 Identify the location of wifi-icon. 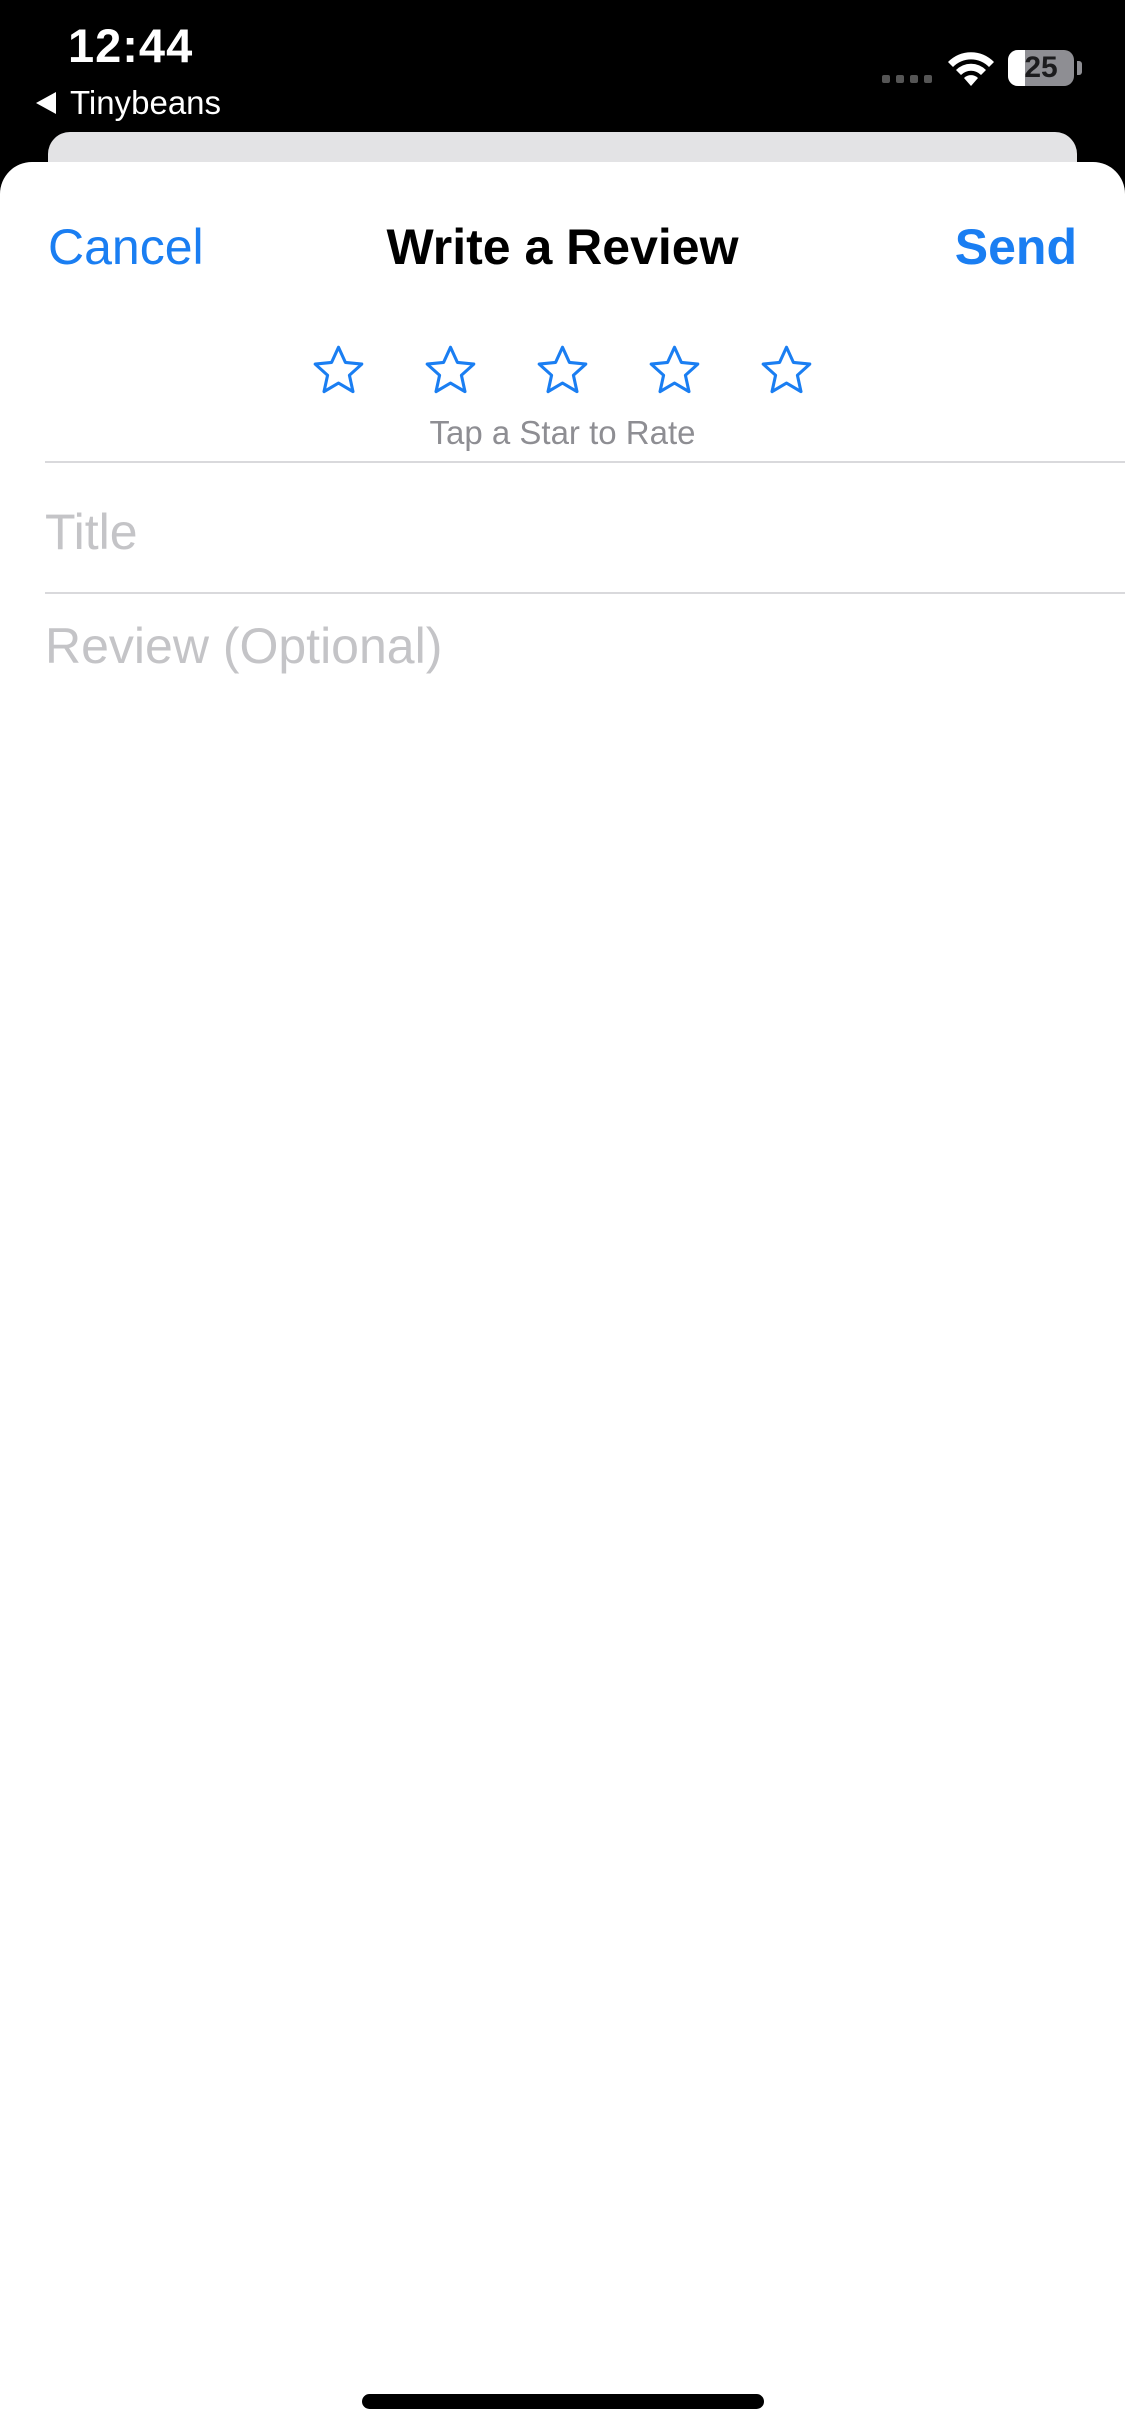
(971, 69).